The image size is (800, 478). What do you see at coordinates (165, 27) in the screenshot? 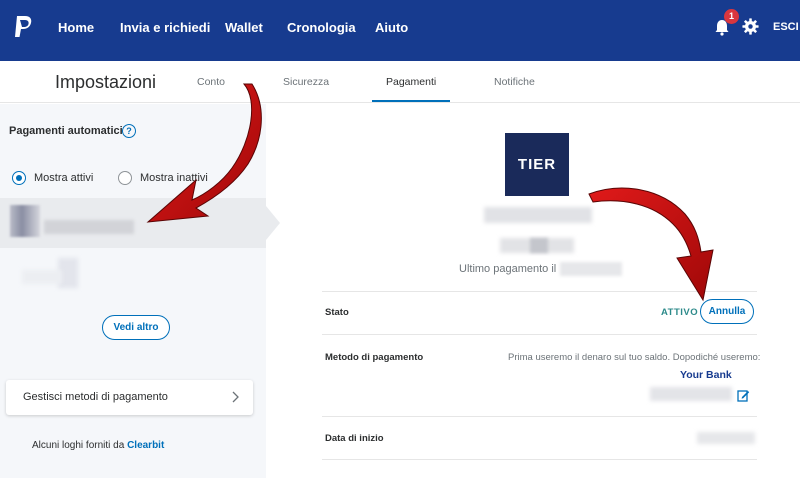
I see `nav-send-request: Invia e richiedi` at bounding box center [165, 27].